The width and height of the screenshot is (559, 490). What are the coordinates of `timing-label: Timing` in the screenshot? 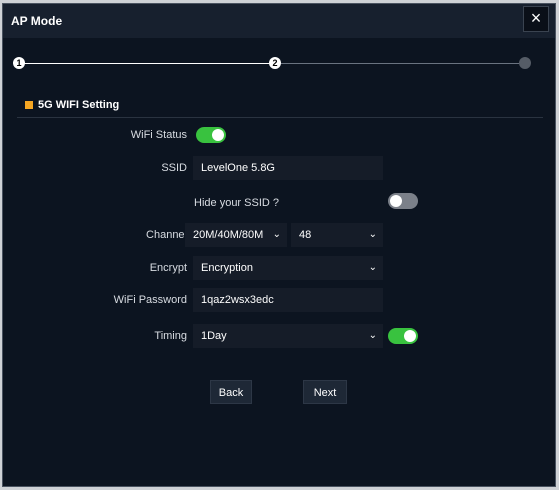 It's located at (170, 336).